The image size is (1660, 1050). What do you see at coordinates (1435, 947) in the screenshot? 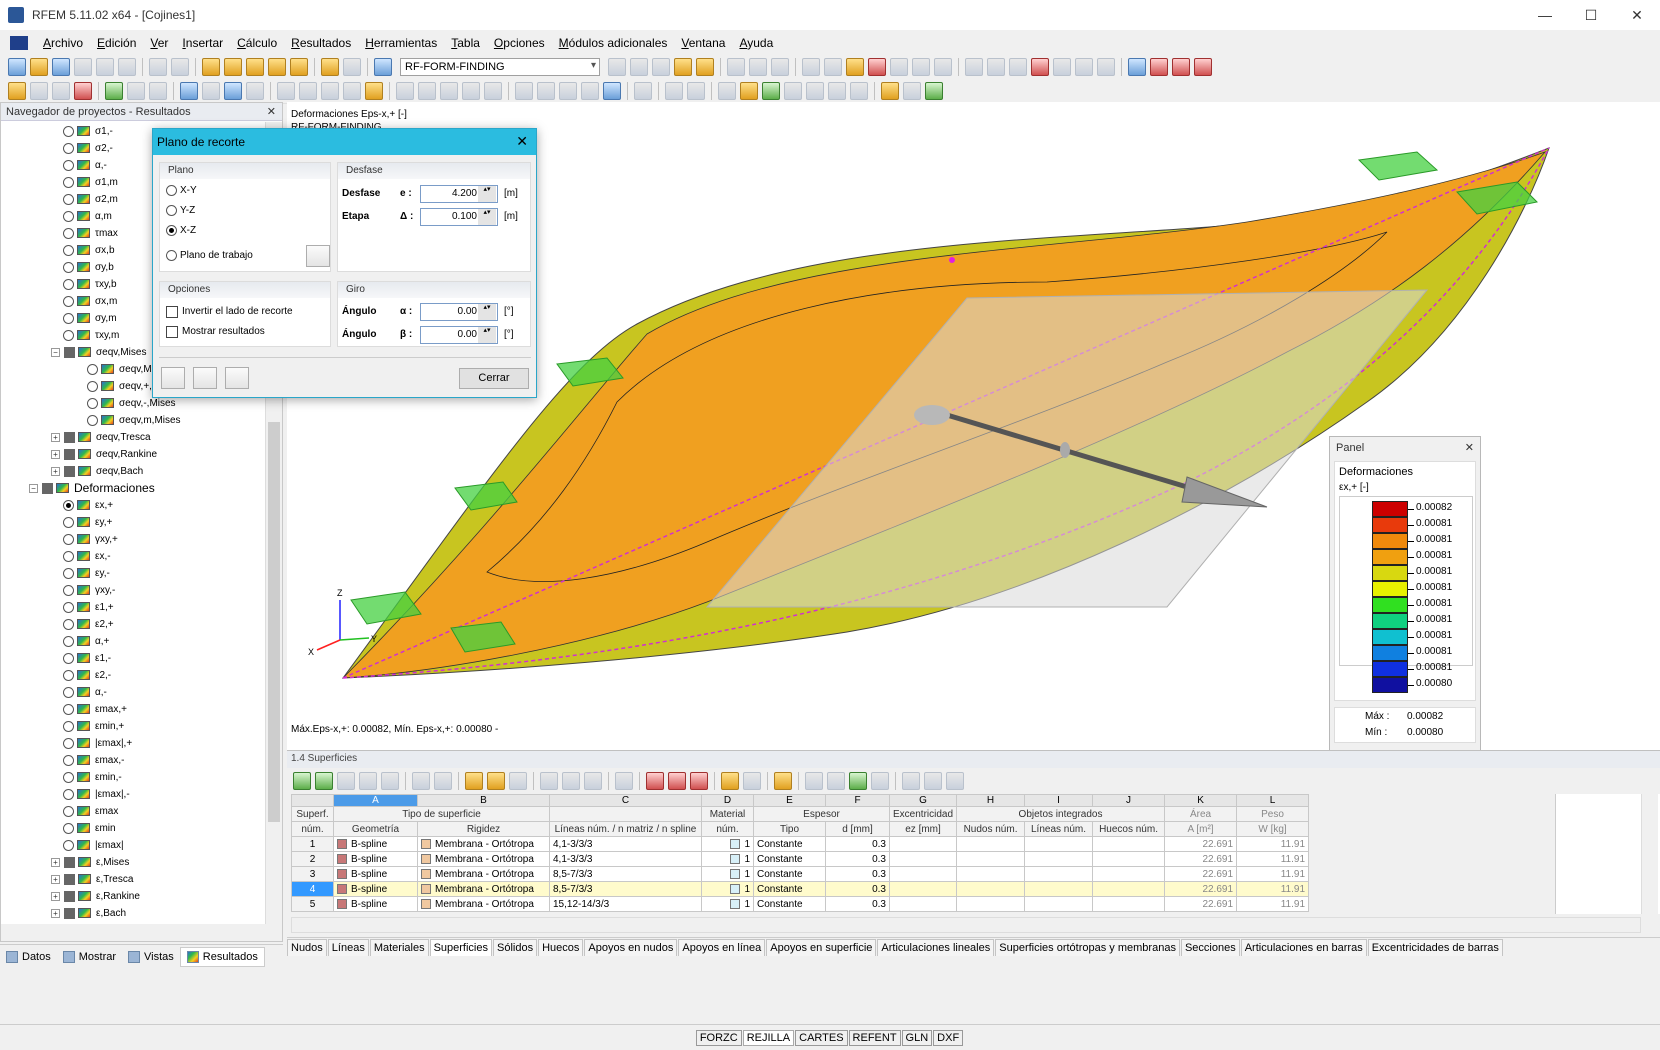
I see `tab-excentricidades-de-barras: Excentricidades de barras` at bounding box center [1435, 947].